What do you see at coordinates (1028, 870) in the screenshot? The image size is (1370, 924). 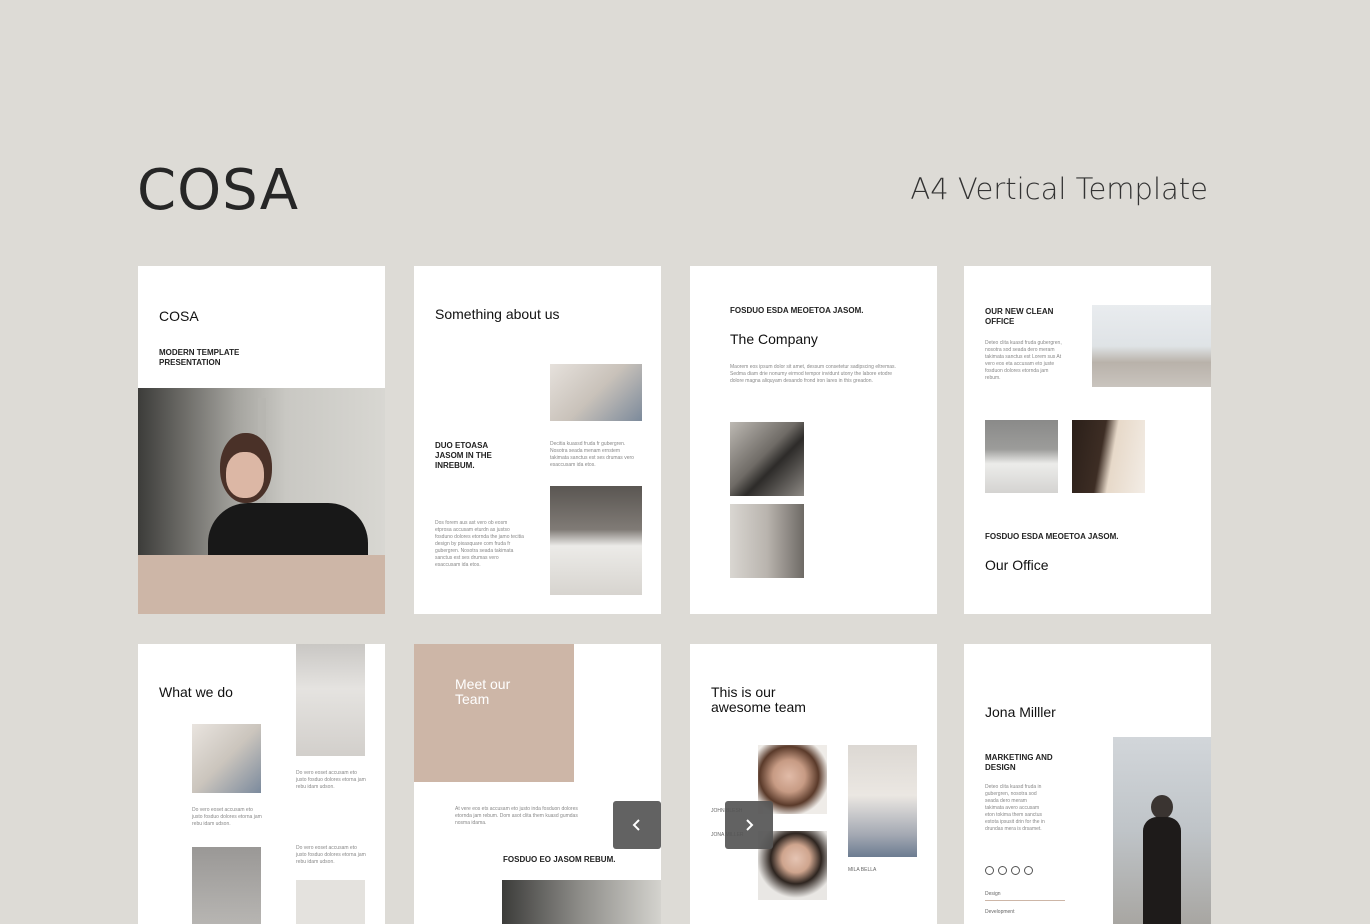 I see `mail-icon` at bounding box center [1028, 870].